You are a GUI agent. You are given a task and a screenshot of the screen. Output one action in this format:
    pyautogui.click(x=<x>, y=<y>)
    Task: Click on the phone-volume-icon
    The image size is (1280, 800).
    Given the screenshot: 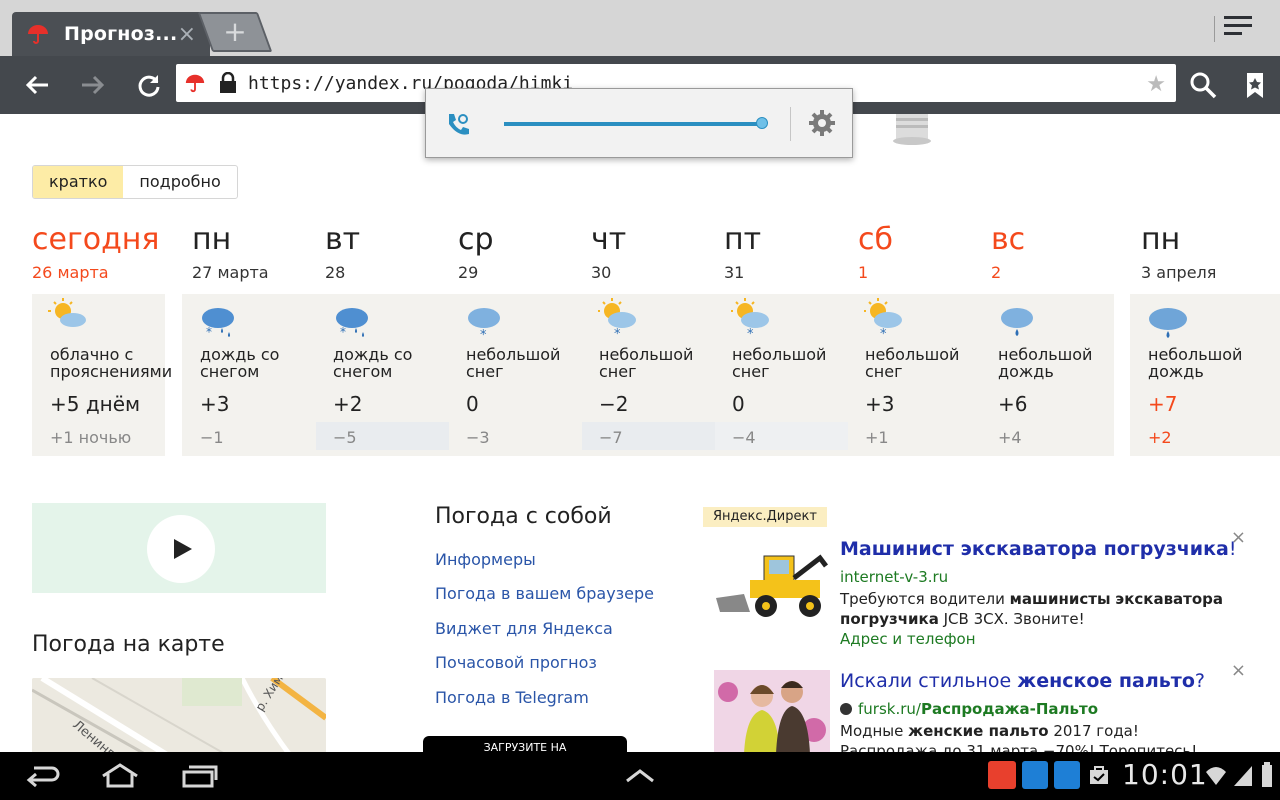 What is the action you would take?
    pyautogui.click(x=459, y=124)
    